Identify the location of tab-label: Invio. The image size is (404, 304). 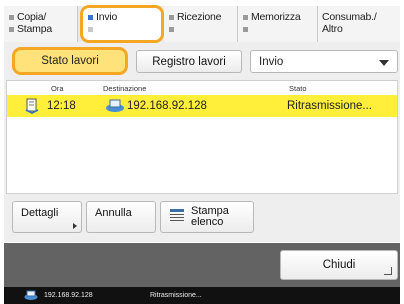
(107, 16).